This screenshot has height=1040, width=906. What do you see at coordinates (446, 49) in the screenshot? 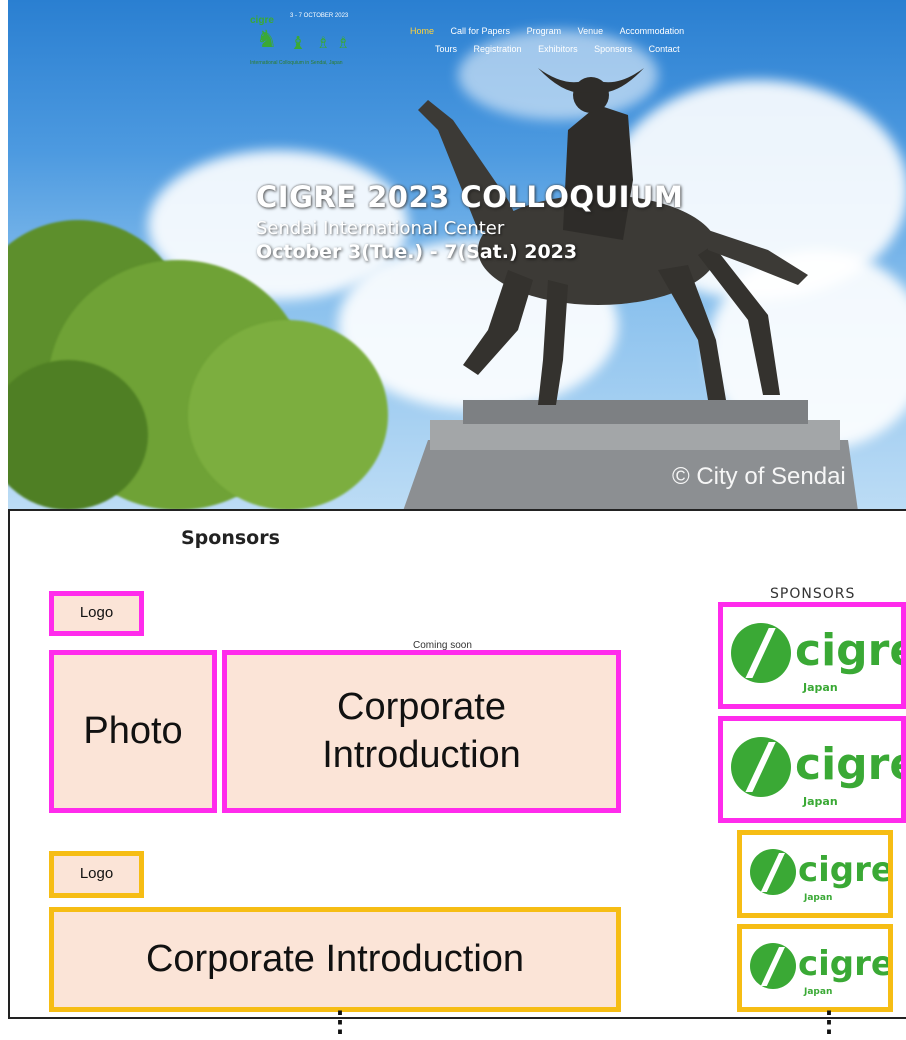
I see `nav-tours: Tours` at bounding box center [446, 49].